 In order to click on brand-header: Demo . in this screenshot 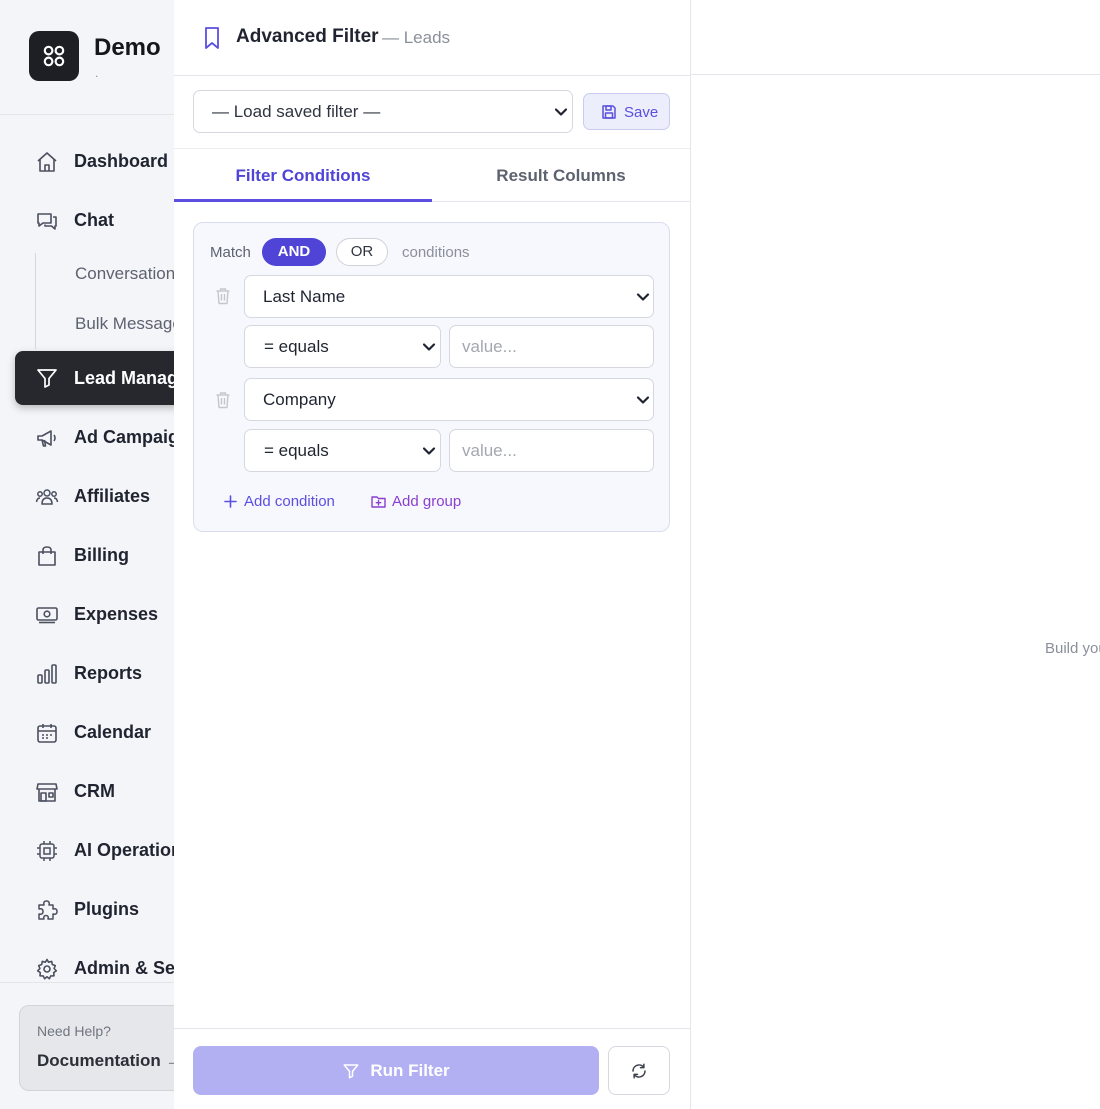, I will do `click(87, 57)`.